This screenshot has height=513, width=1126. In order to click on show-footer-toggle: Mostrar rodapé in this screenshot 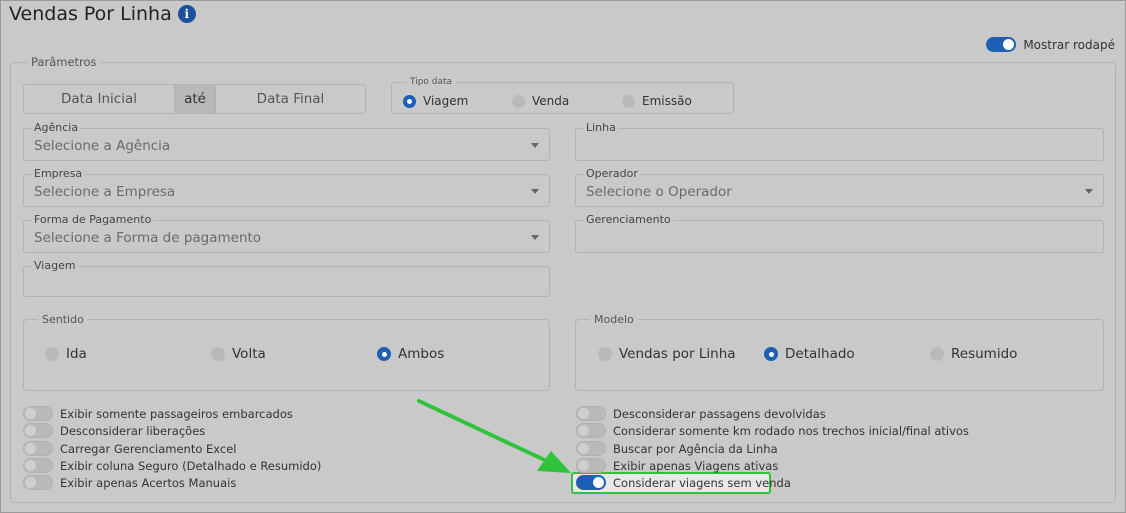, I will do `click(1050, 44)`.